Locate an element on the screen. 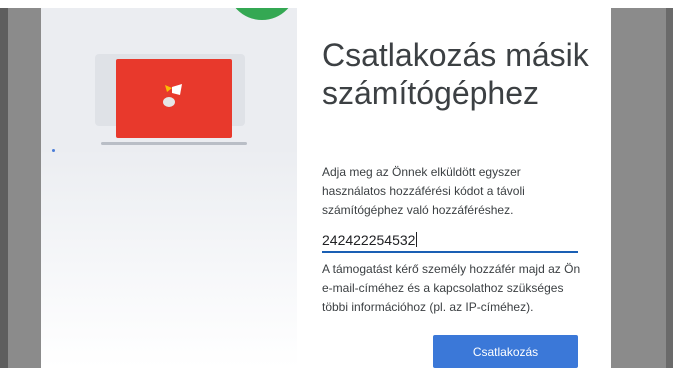 Image resolution: width=673 pixels, height=372 pixels. access-code-value: 242422254532 is located at coordinates (369, 240).